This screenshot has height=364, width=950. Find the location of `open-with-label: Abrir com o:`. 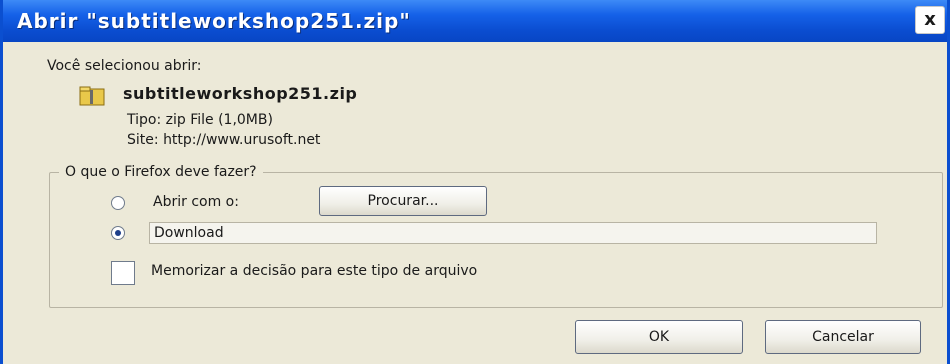

open-with-label: Abrir com o: is located at coordinates (196, 202).